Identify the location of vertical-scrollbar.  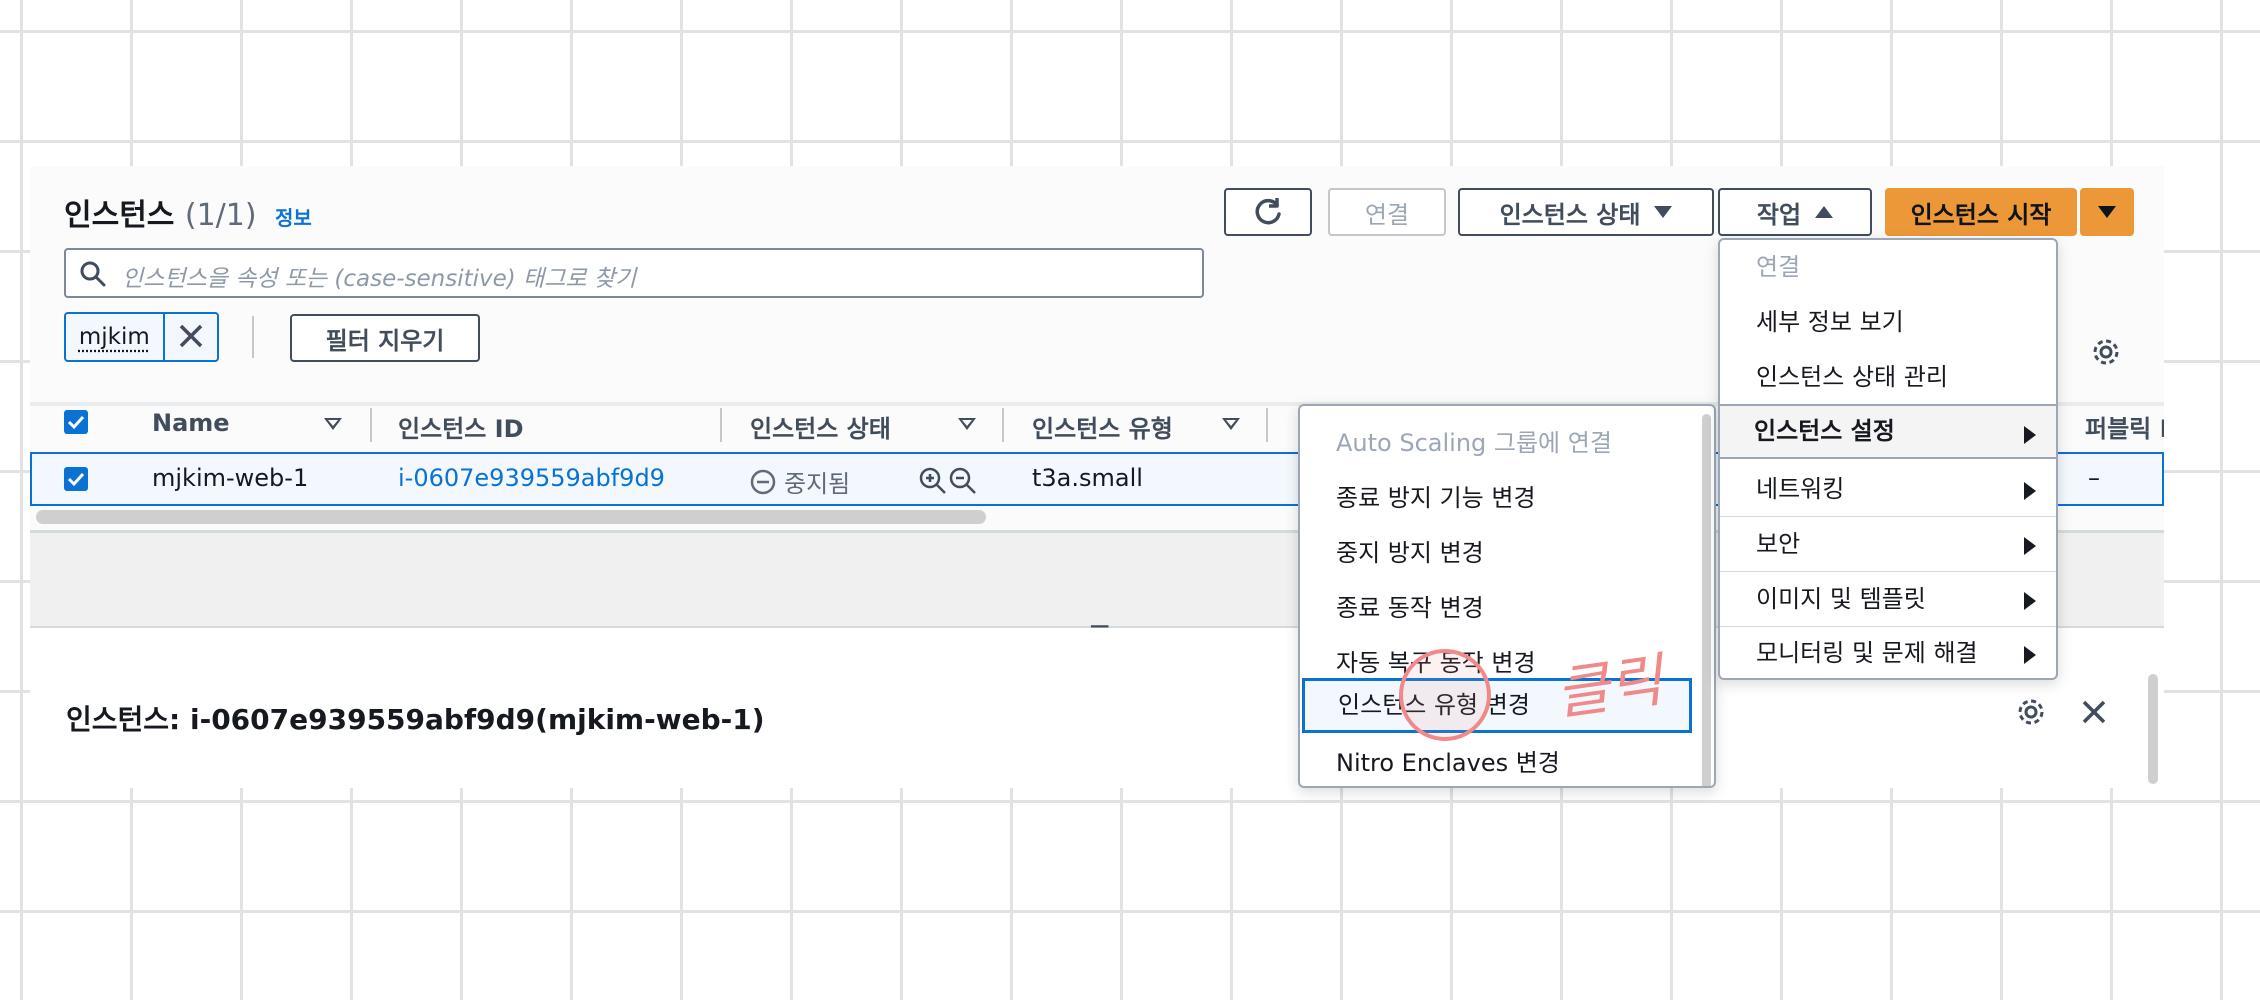
(2153, 729).